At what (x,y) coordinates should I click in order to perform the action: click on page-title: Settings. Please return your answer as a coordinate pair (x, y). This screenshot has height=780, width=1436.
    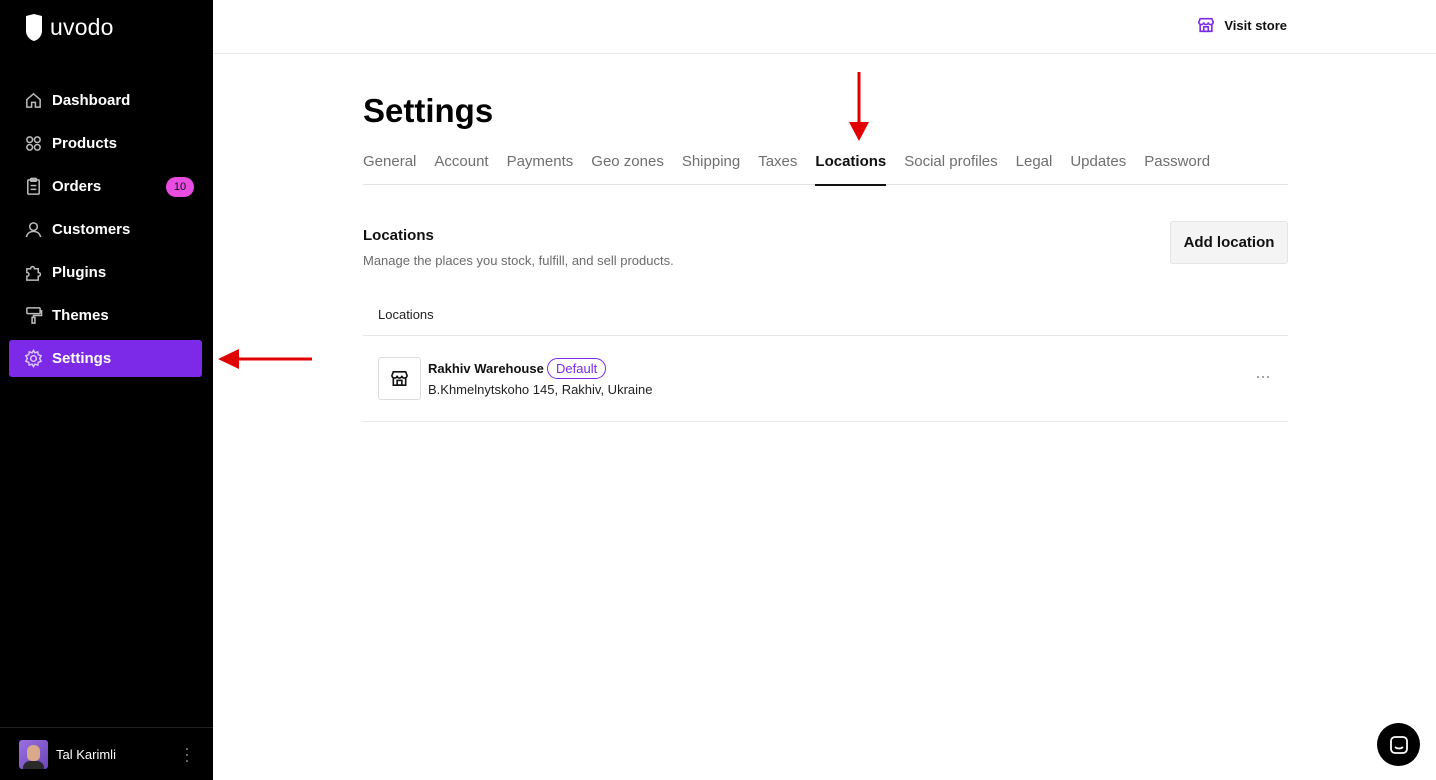
    Looking at the image, I should click on (428, 110).